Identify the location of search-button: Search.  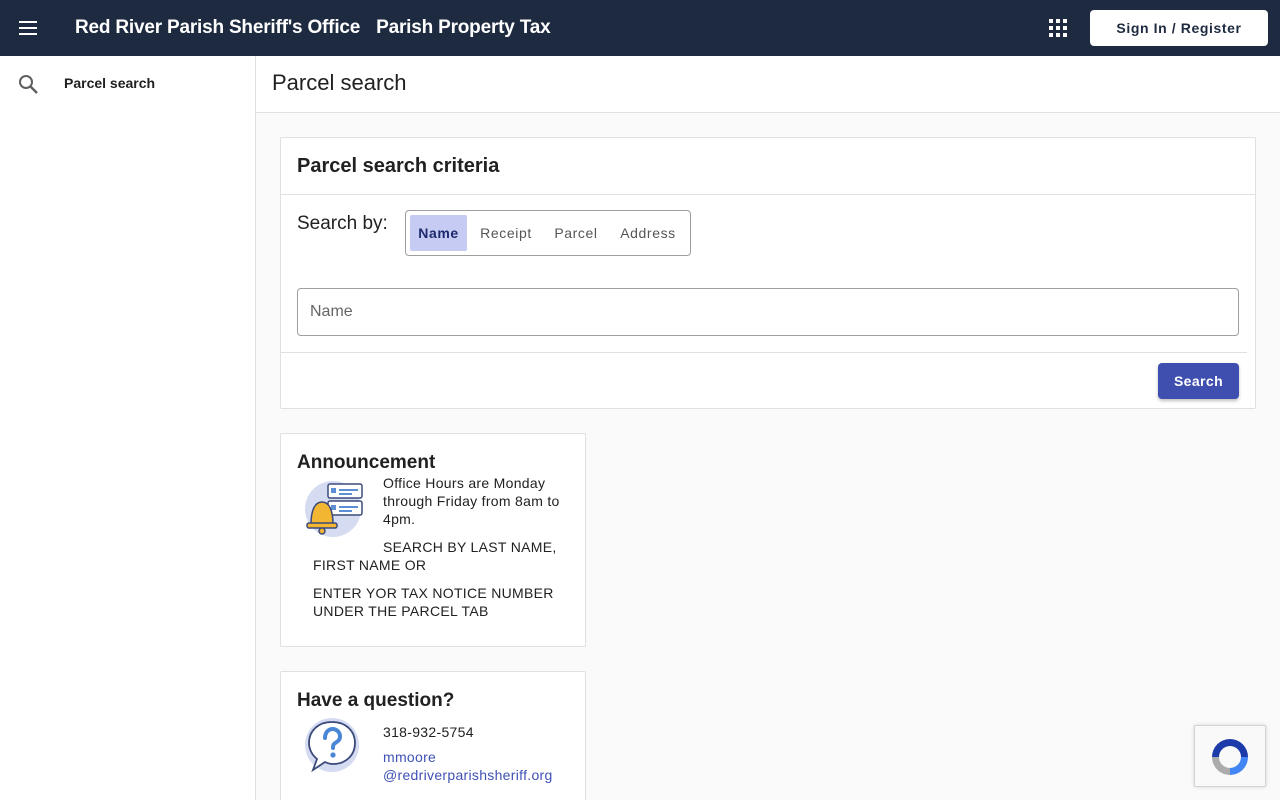
(1198, 381).